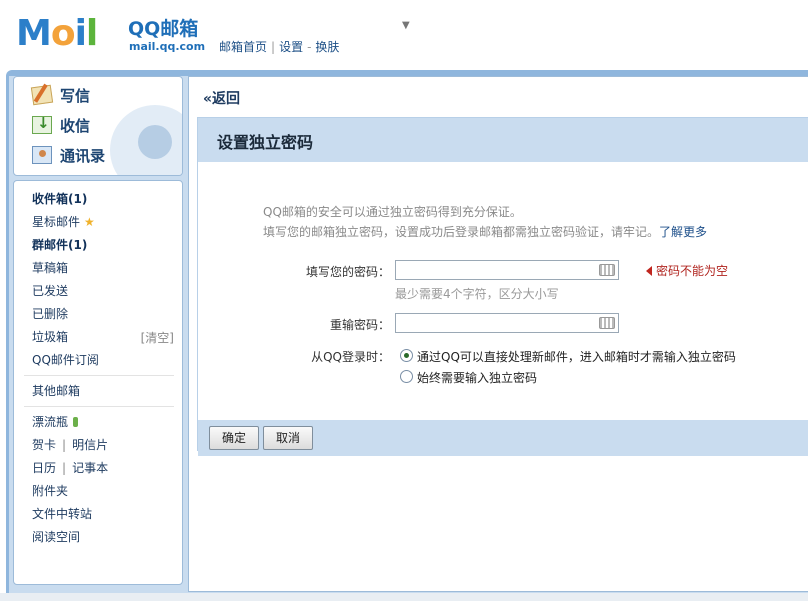  What do you see at coordinates (359, 325) in the screenshot?
I see `confirm-password-label: 重输密码：` at bounding box center [359, 325].